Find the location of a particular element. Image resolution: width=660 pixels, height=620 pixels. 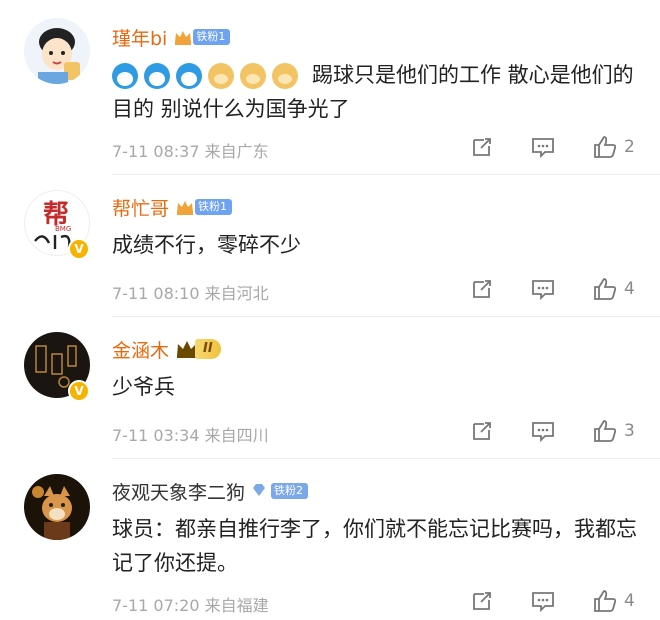

fan-badge-label: 铁粉2 is located at coordinates (290, 491).